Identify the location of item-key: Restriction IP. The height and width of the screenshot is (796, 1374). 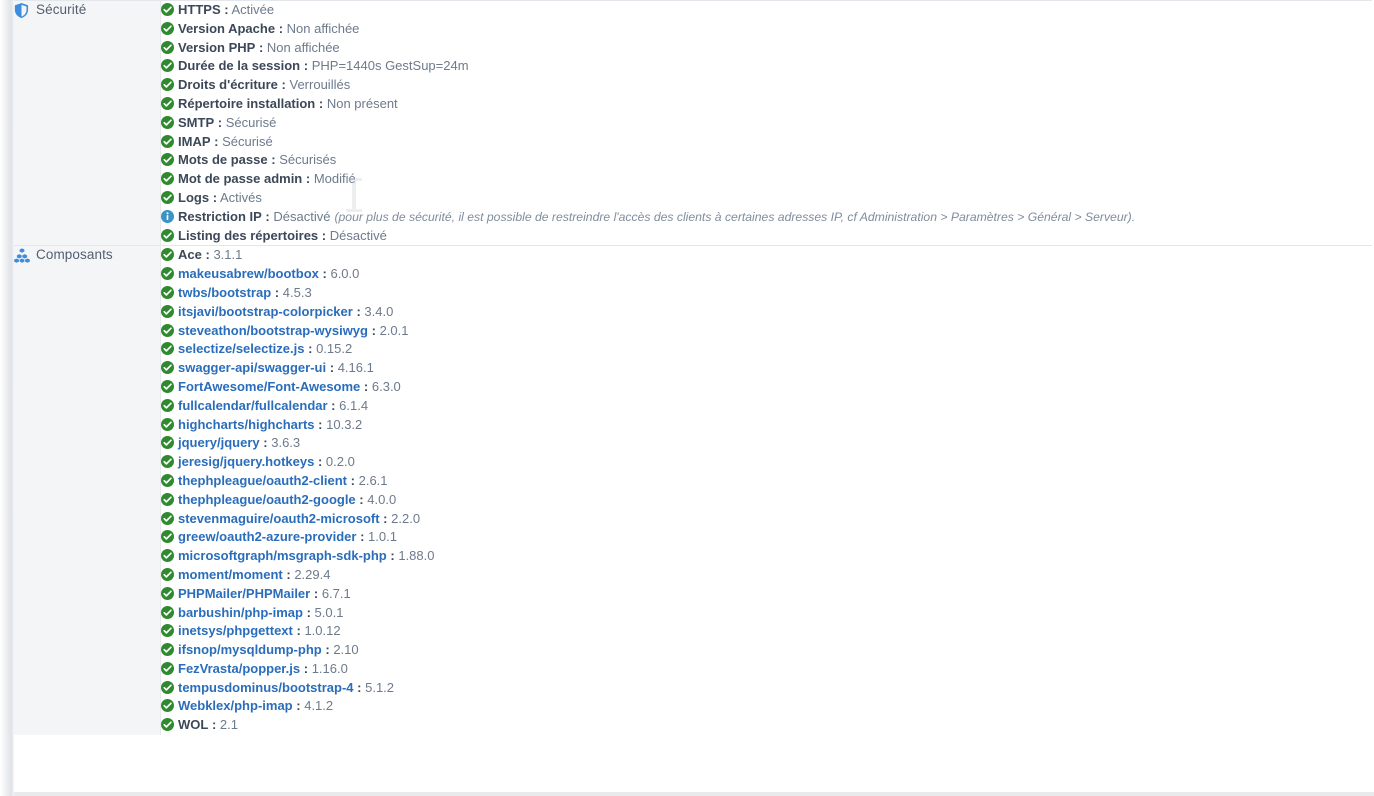
(220, 216).